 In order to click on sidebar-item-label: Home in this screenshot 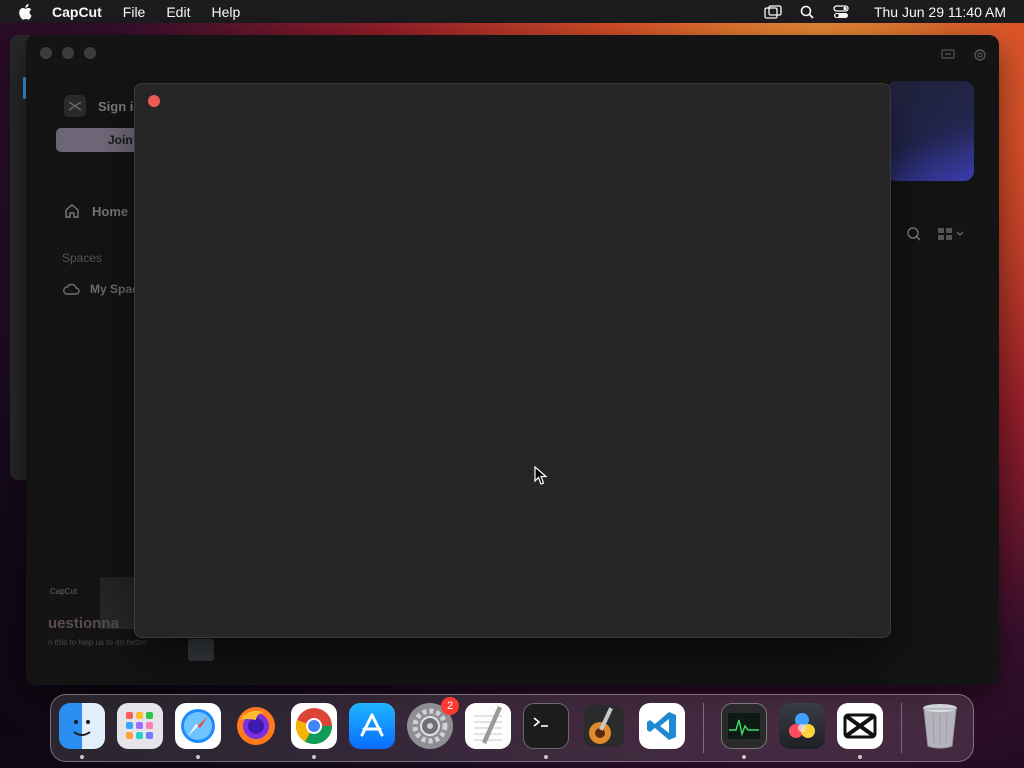, I will do `click(110, 211)`.